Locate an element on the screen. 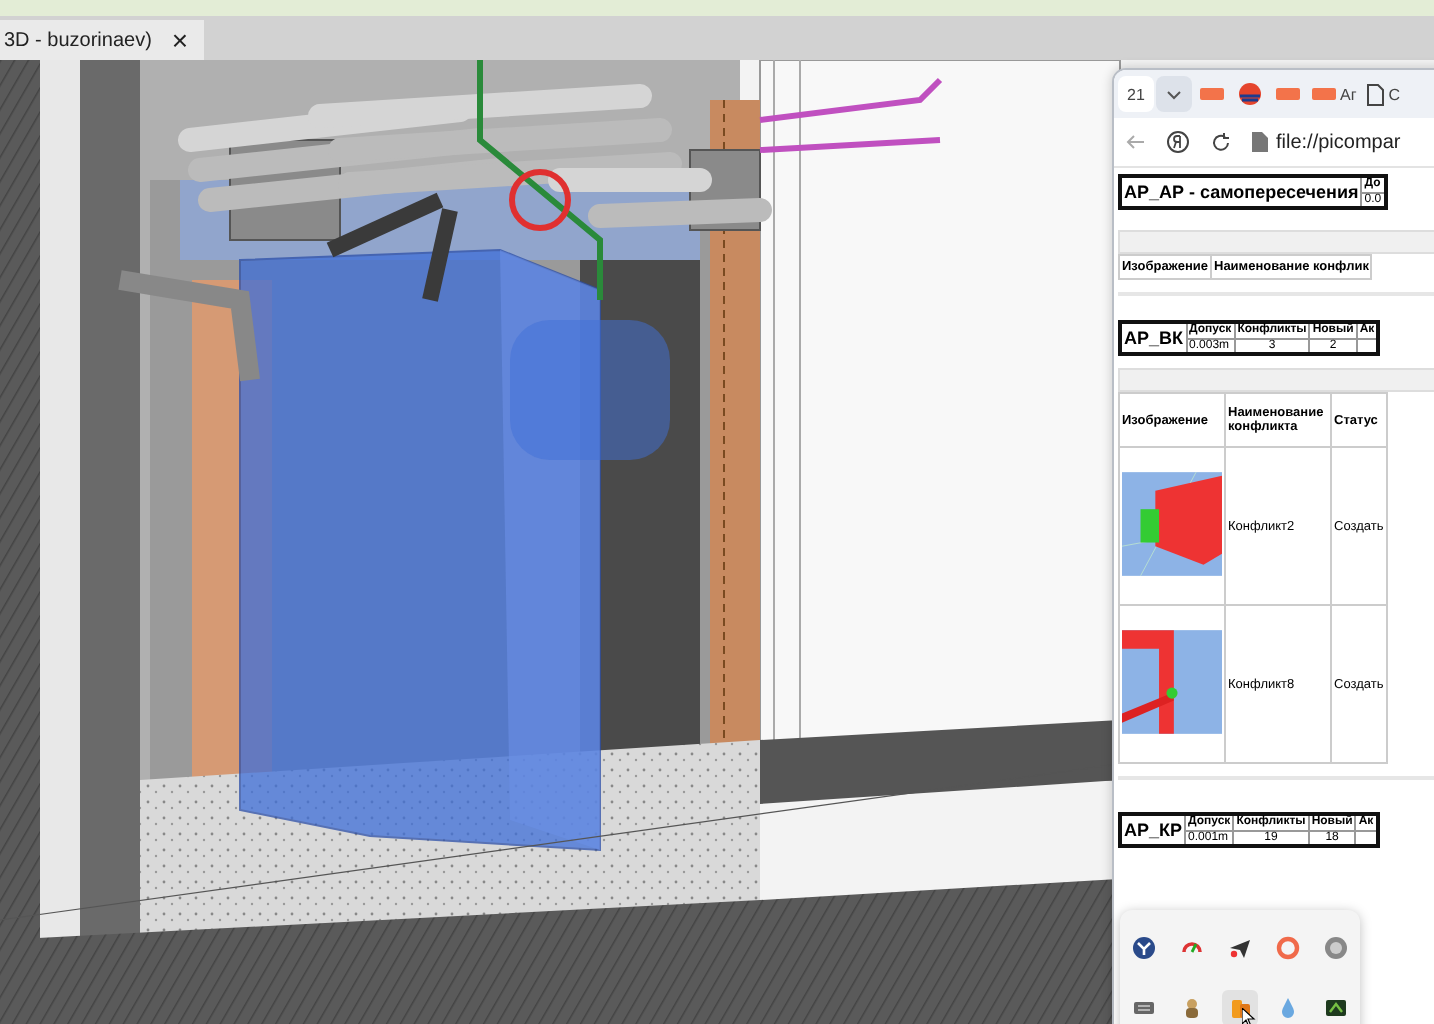 This screenshot has width=1434, height=1024. home-logo-button is located at coordinates (1178, 142).